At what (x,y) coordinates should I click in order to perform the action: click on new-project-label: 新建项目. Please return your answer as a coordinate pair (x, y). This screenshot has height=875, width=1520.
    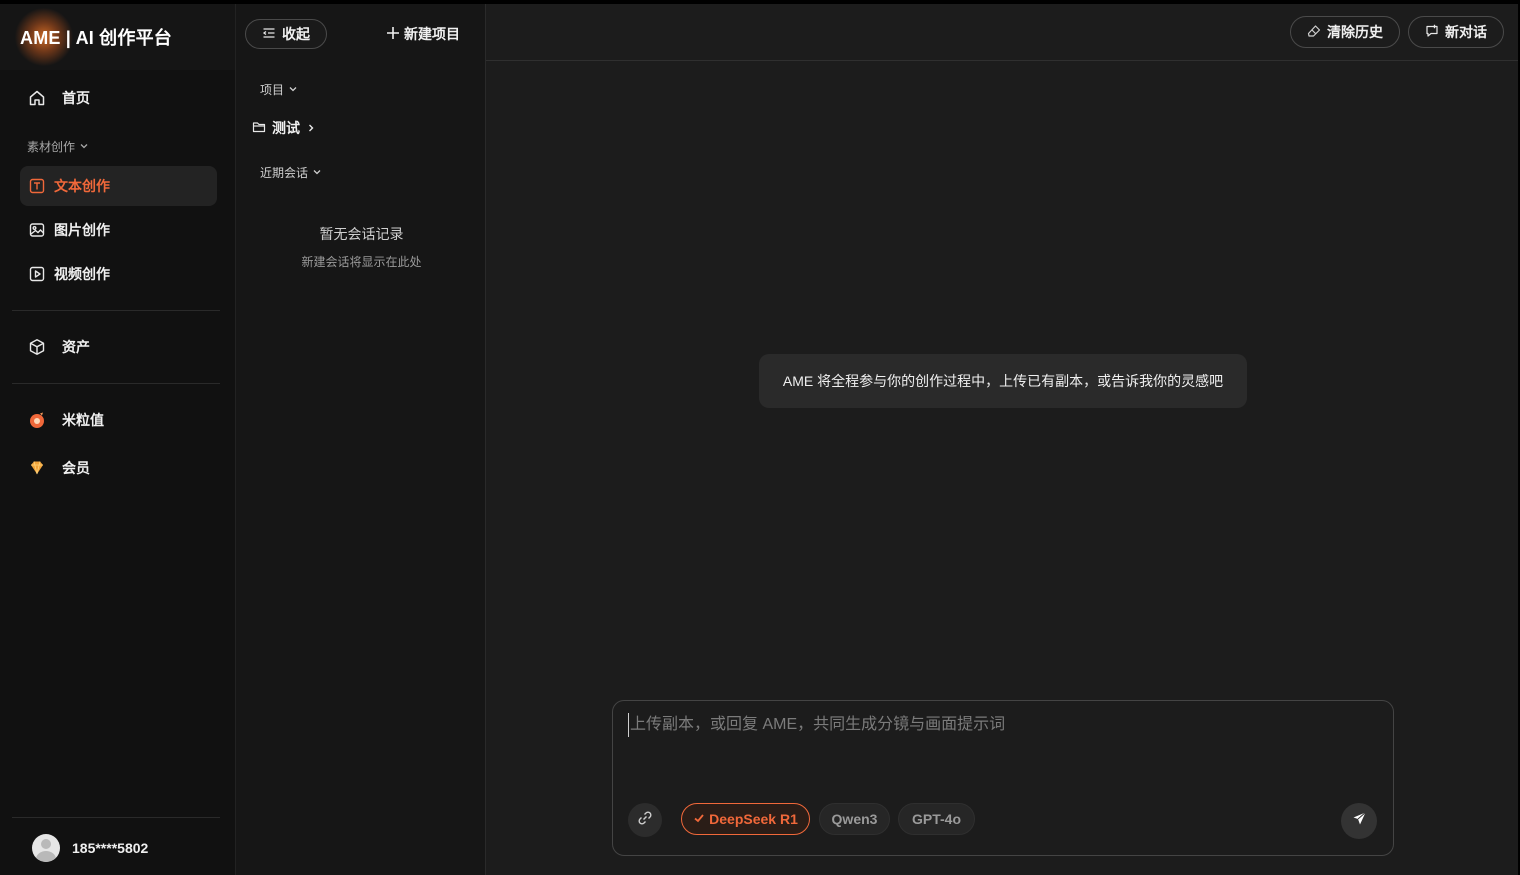
    Looking at the image, I should click on (432, 34).